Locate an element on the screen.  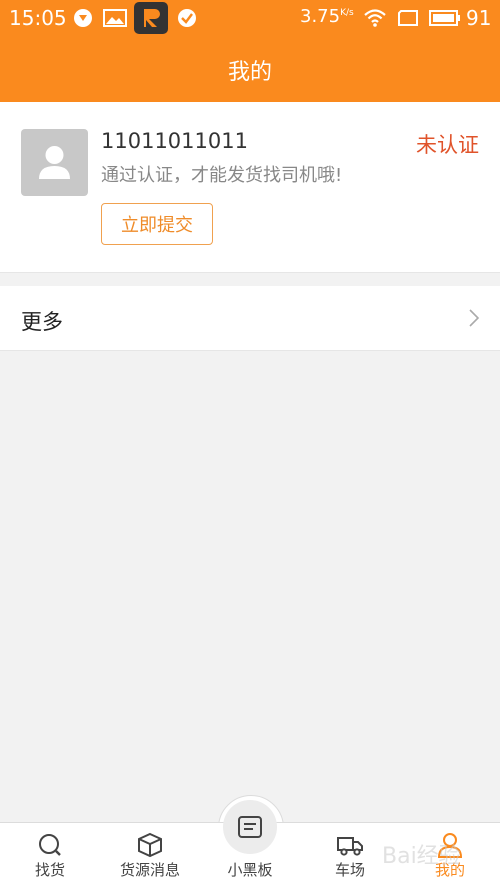
app-r-icon is located at coordinates (151, 18).